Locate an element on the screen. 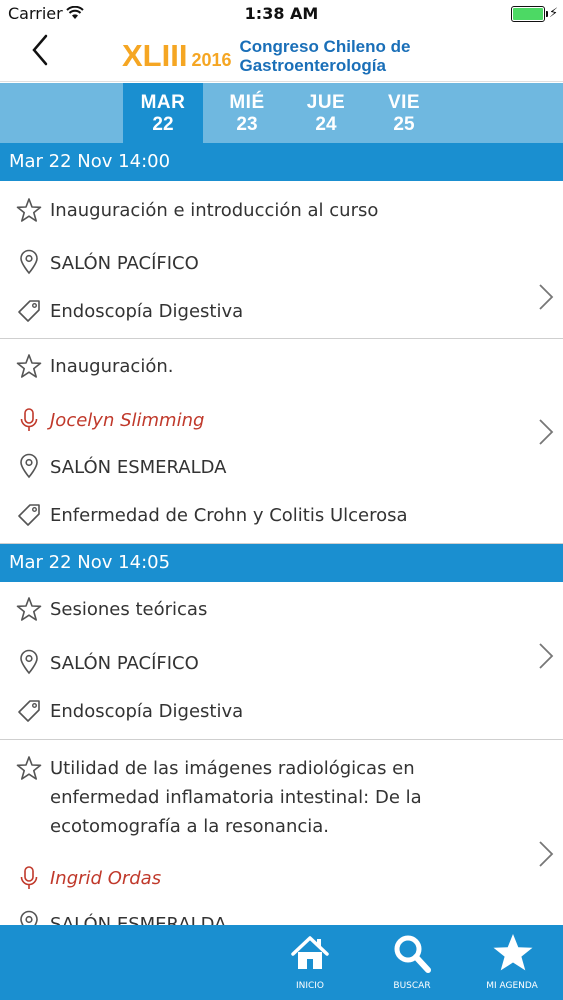  tab-inicio: INICIO is located at coordinates (310, 962).